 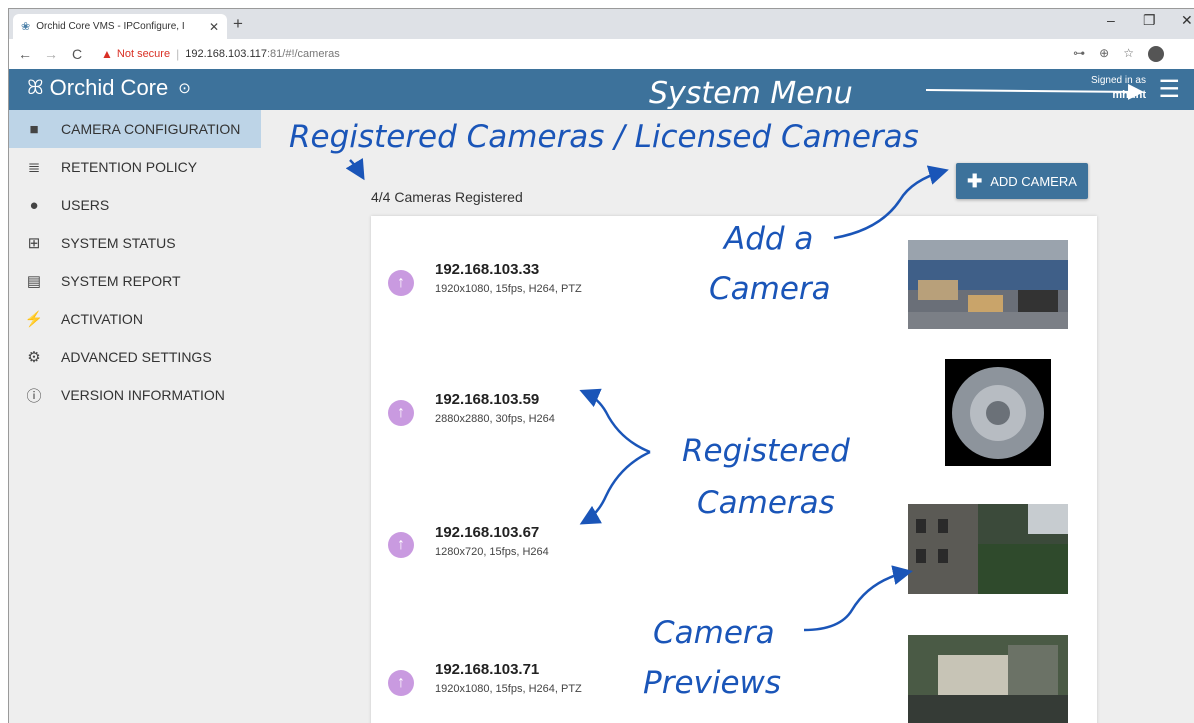 I want to click on sidebar-item-version-information: ⓘ VERSION INFORMATION, so click(x=135, y=395).